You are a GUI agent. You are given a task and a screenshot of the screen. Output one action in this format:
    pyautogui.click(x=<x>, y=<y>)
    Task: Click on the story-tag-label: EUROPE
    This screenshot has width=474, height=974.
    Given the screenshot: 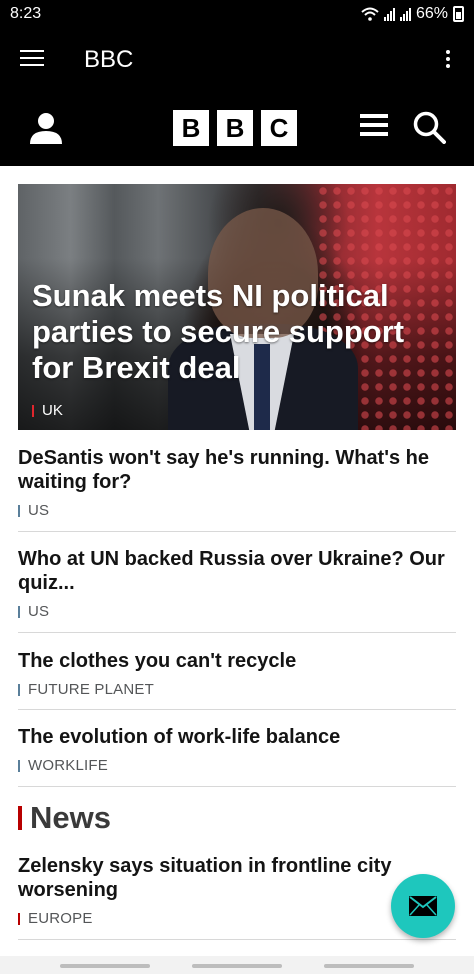 What is the action you would take?
    pyautogui.click(x=60, y=918)
    